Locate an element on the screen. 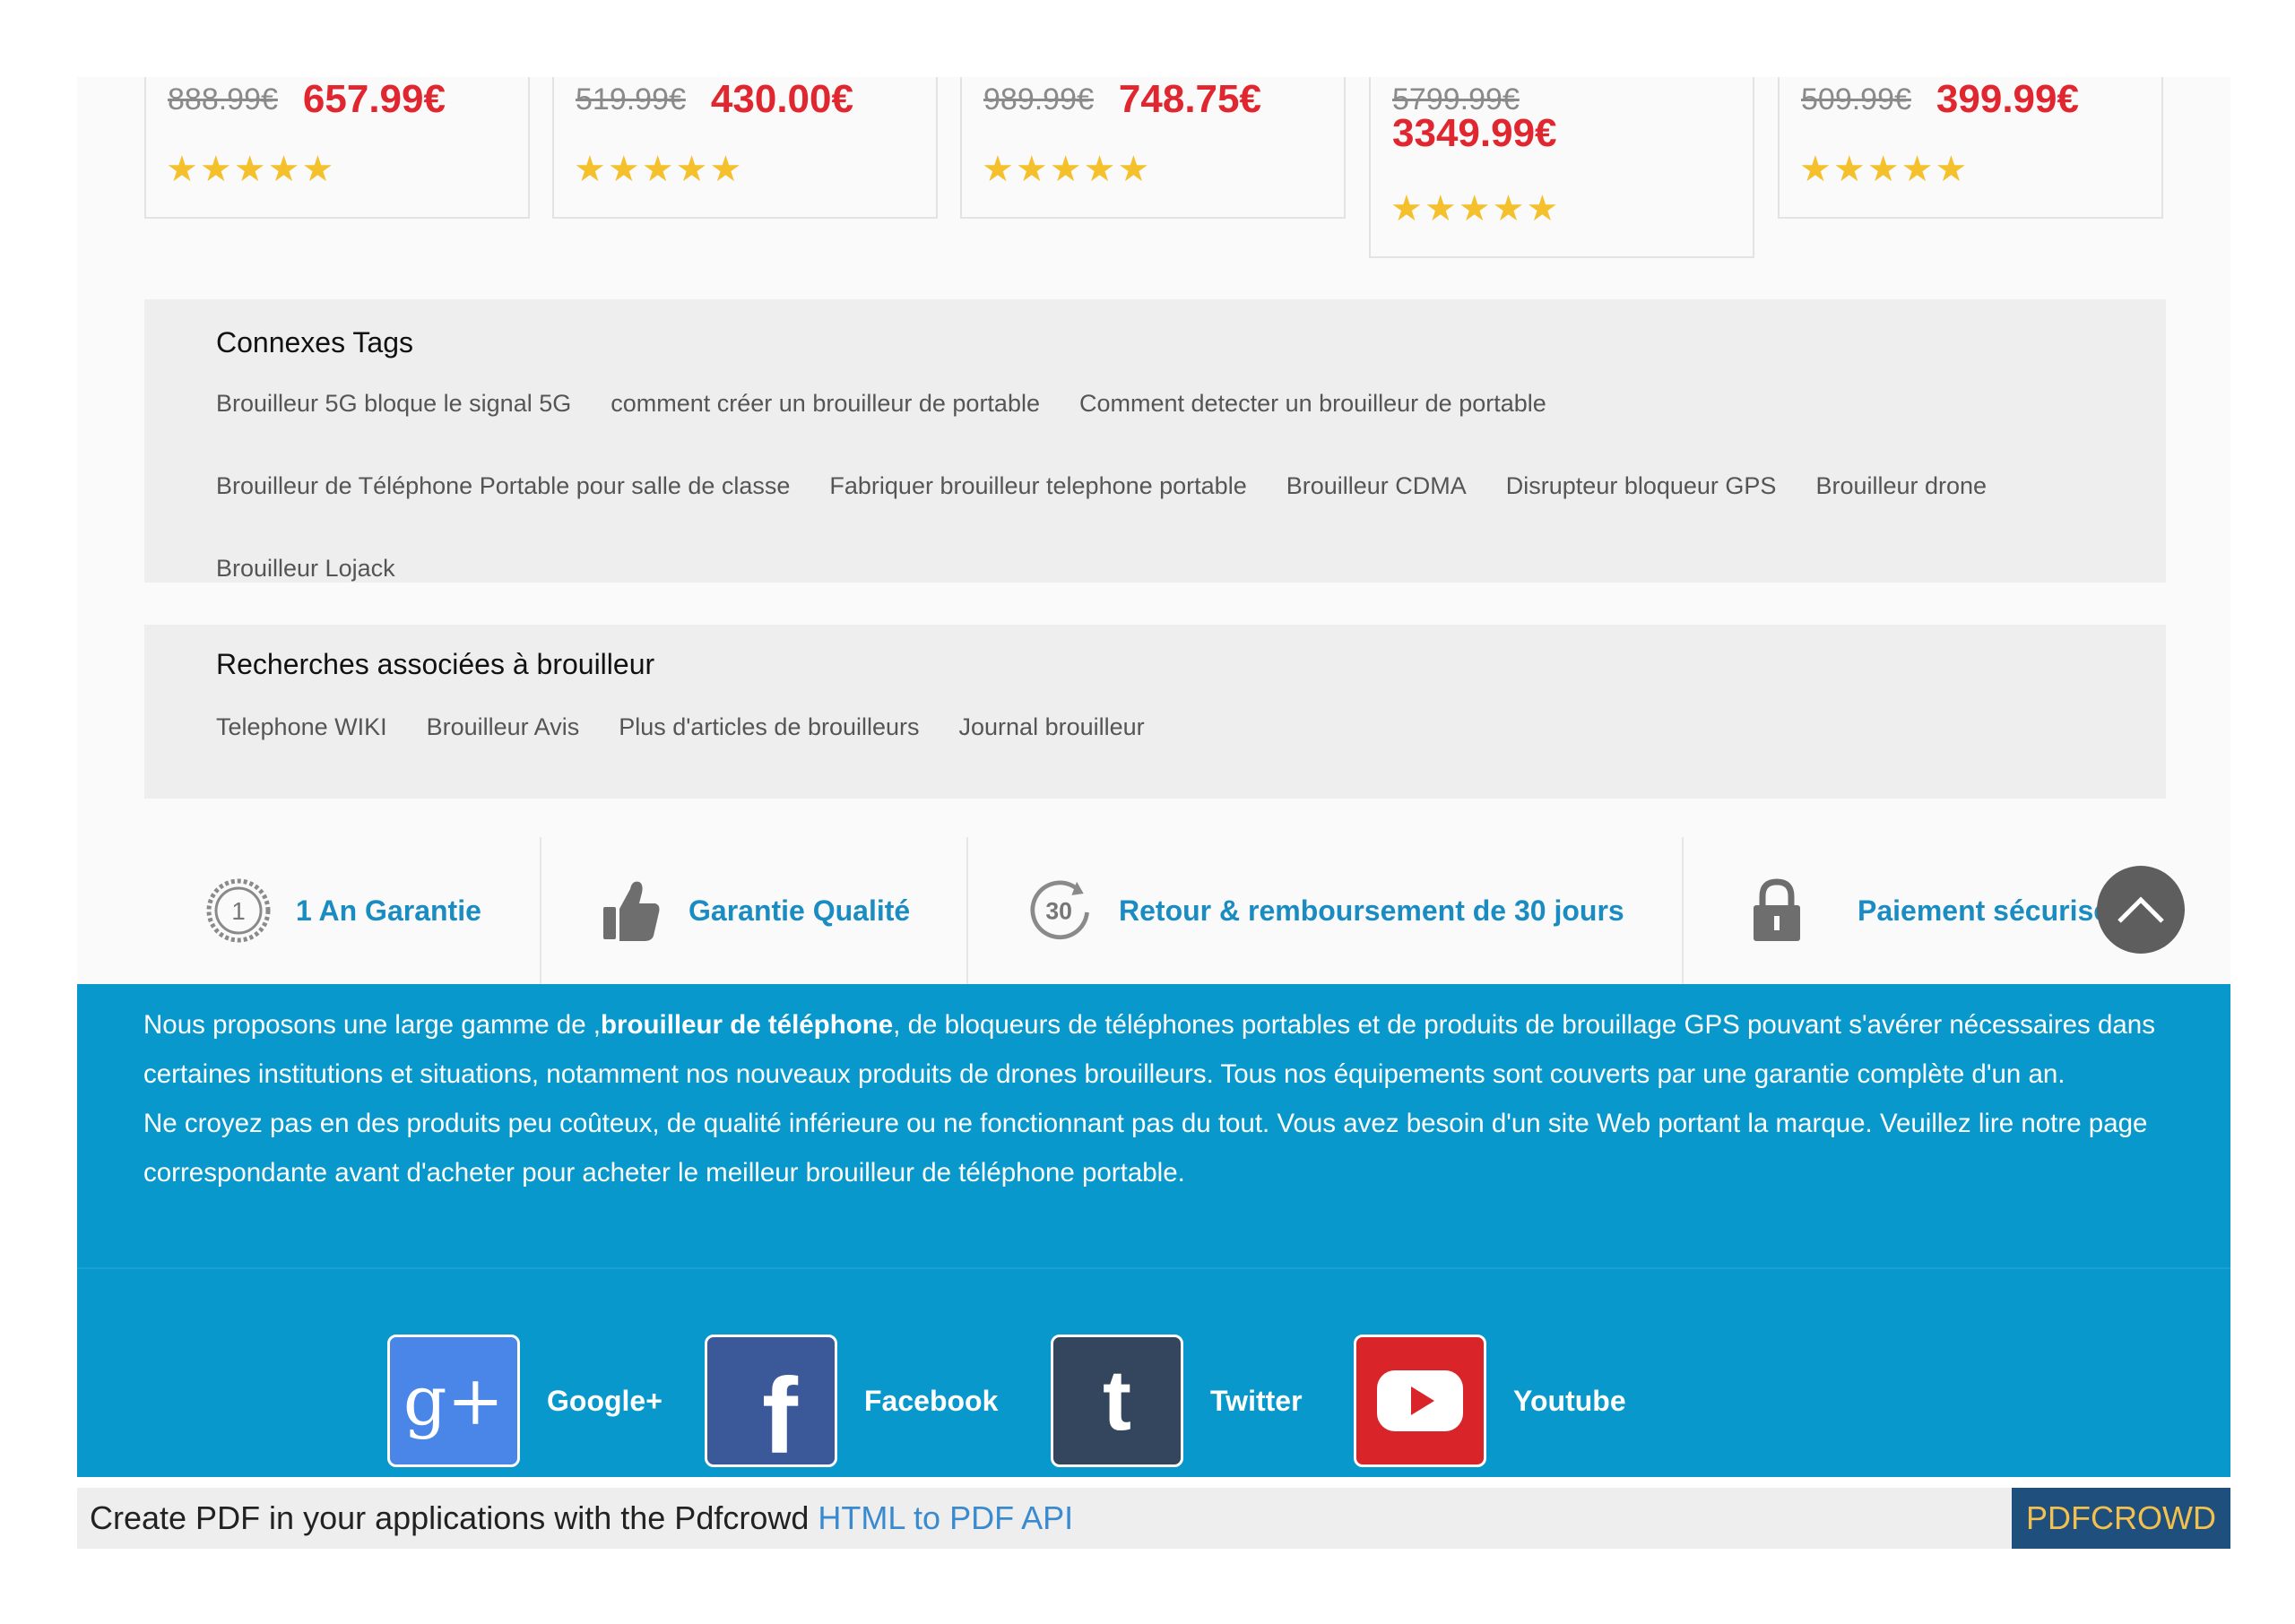  tag-link: Brouilleur CDMA is located at coordinates (1376, 486).